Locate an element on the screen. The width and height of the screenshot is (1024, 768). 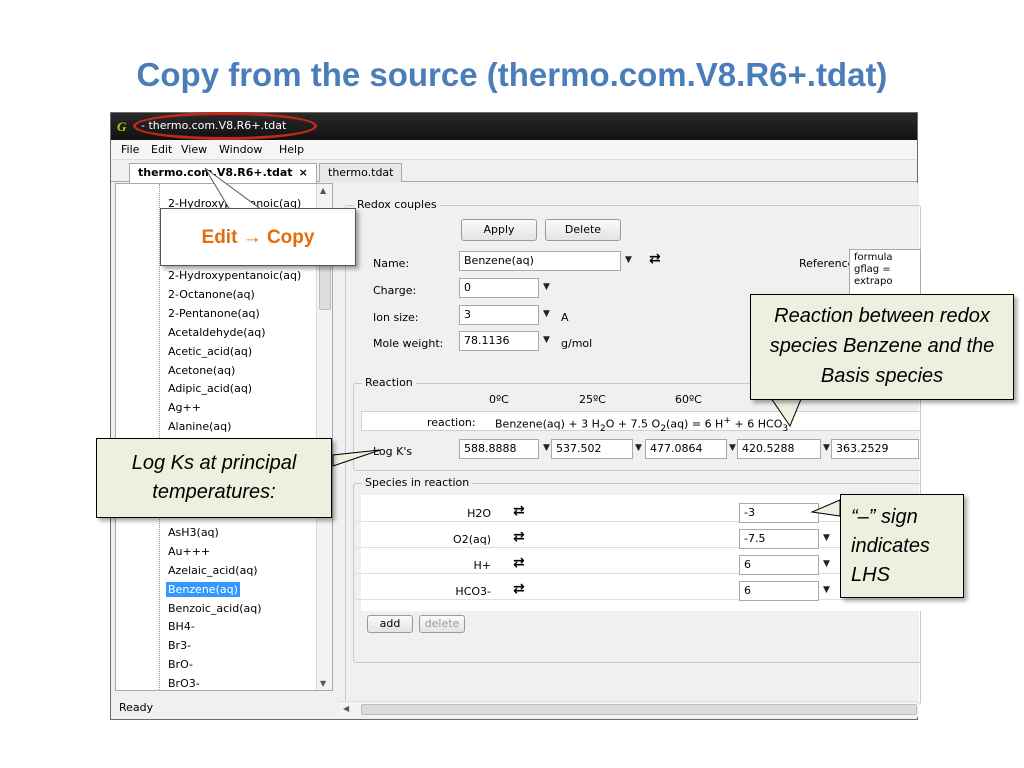
edit-copy-callout: Edit → Copy is located at coordinates (258, 237).